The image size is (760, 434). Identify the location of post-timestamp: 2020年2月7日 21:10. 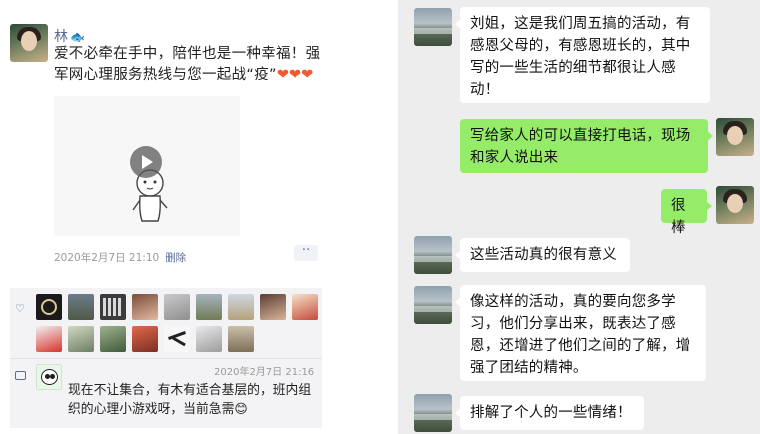
(107, 258).